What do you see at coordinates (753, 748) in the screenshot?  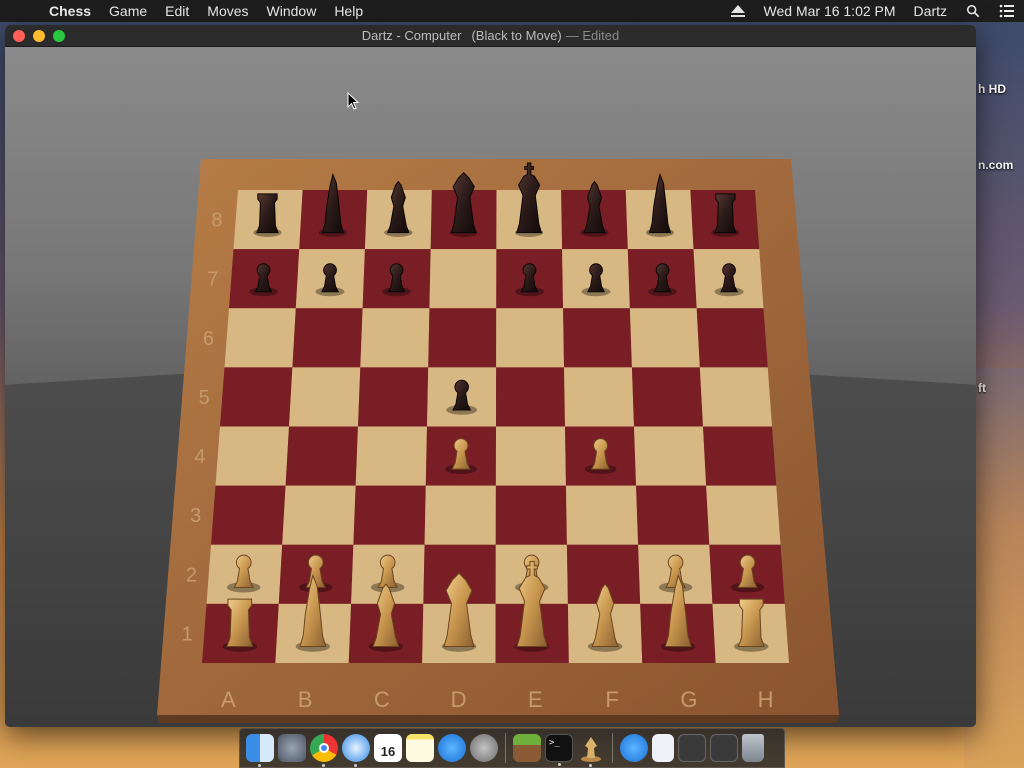 I see `trash-icon` at bounding box center [753, 748].